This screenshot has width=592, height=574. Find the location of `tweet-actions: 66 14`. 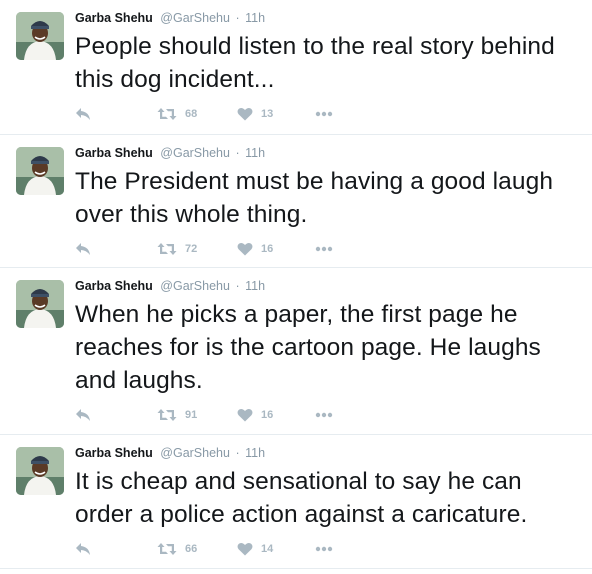

tweet-actions: 66 14 is located at coordinates (210, 549).